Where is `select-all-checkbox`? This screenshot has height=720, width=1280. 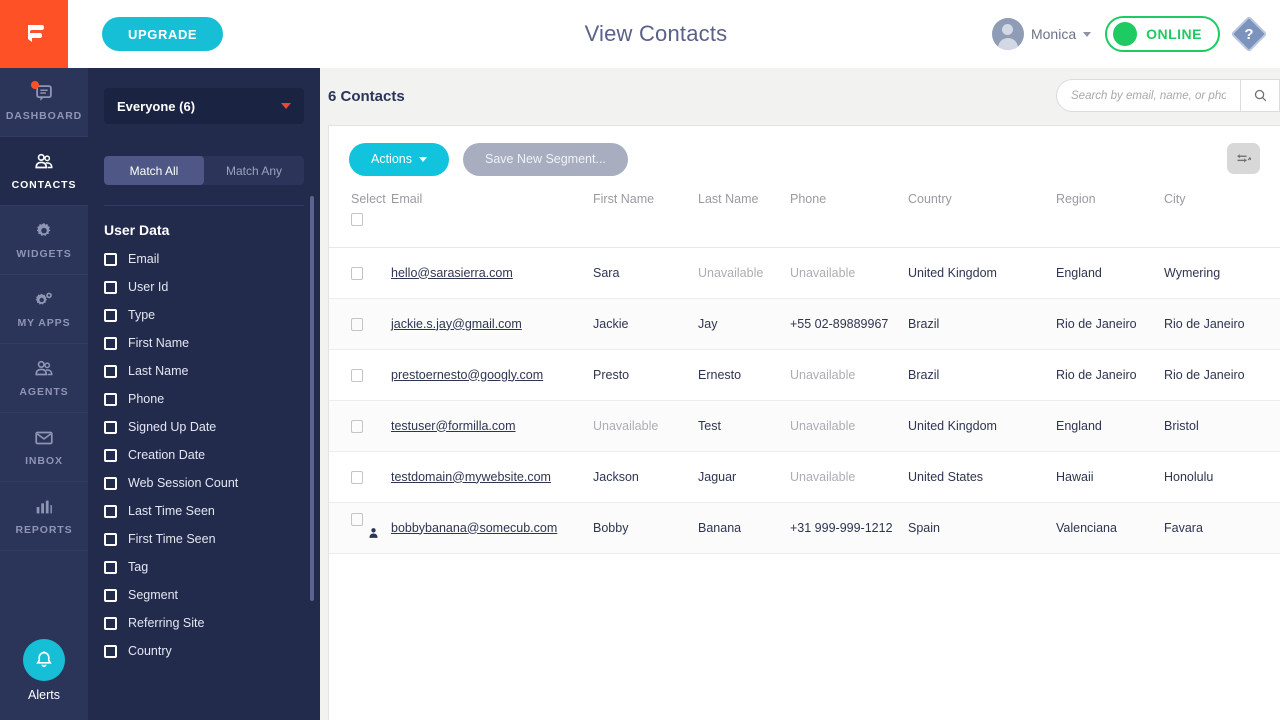 select-all-checkbox is located at coordinates (357, 219).